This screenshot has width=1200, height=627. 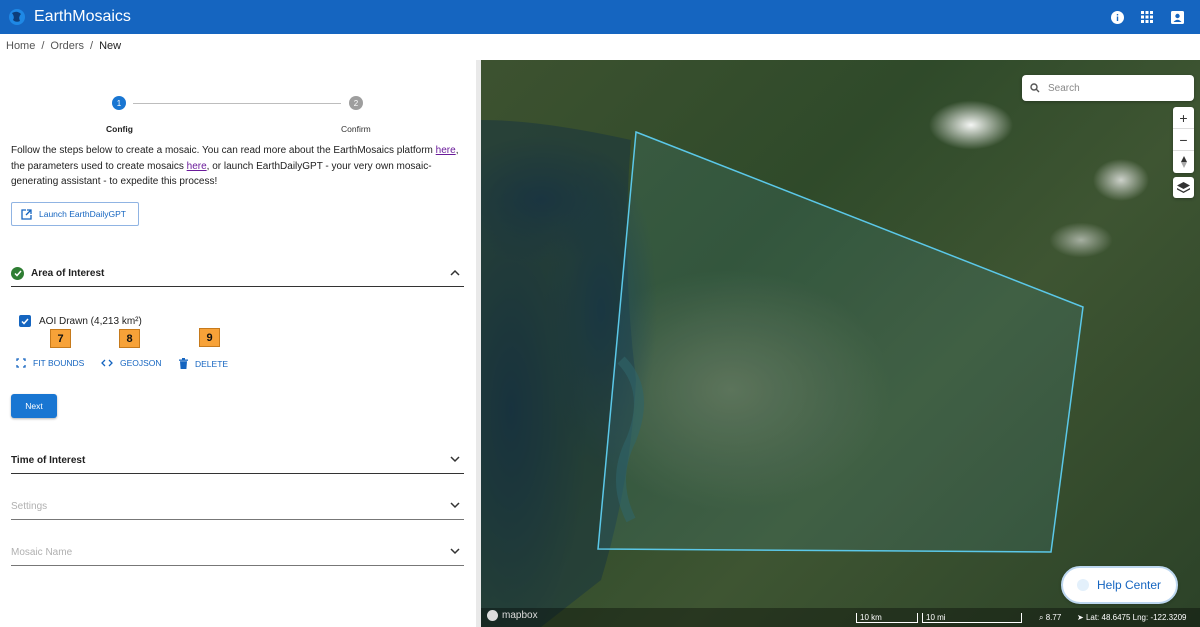 What do you see at coordinates (1136, 617) in the screenshot?
I see `coordinates-value: Lat: 48.6475 Lng: -122.3209` at bounding box center [1136, 617].